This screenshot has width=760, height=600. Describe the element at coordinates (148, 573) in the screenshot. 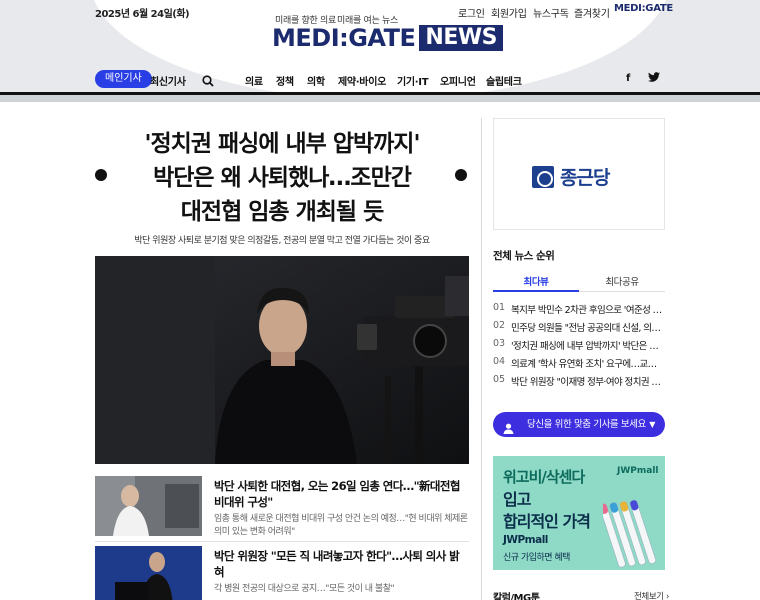

I see `sub-article-2-thumbnail` at that location.